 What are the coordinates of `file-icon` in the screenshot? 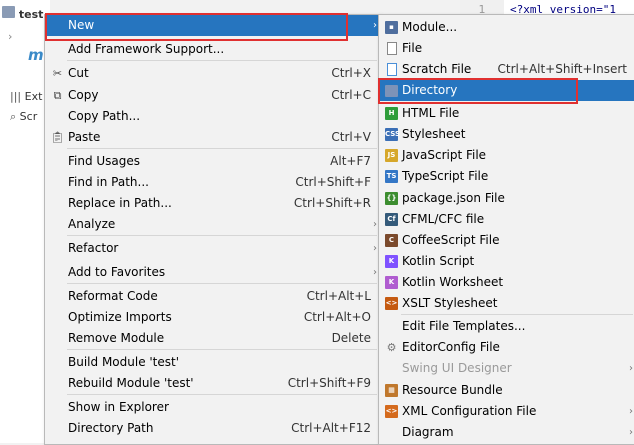 It's located at (391, 48).